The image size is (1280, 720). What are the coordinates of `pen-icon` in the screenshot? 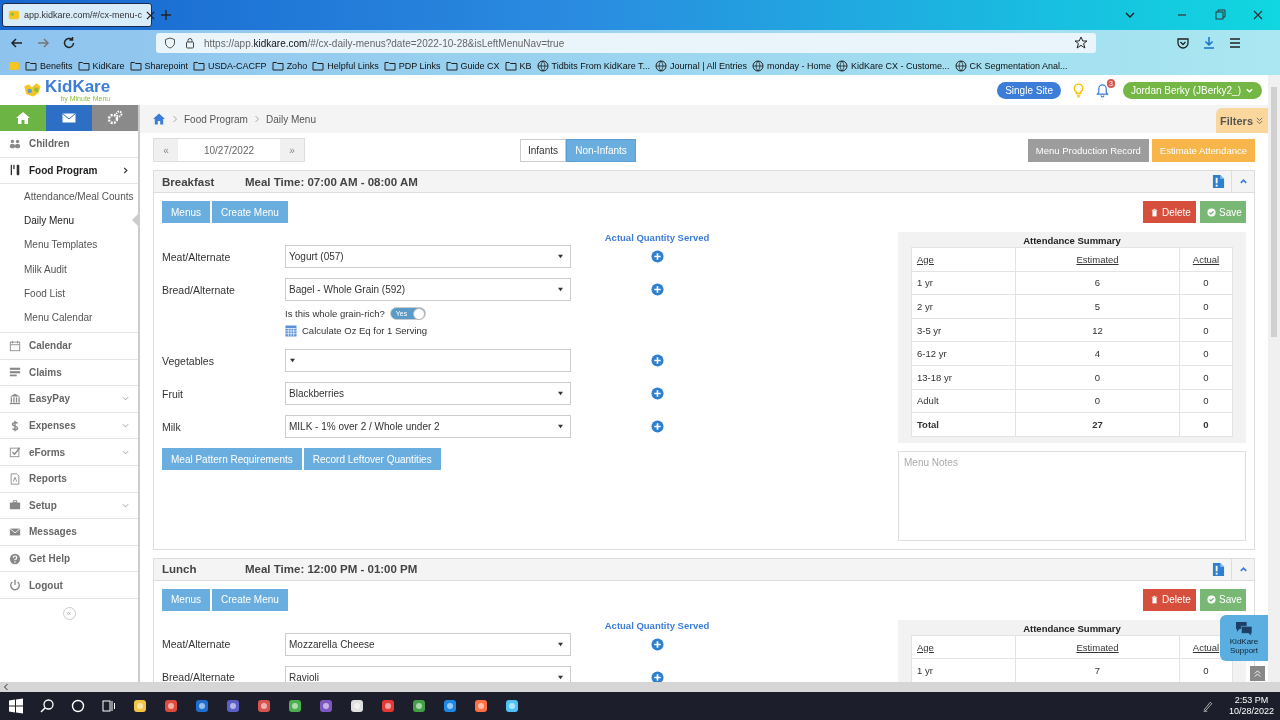 It's located at (1207, 706).